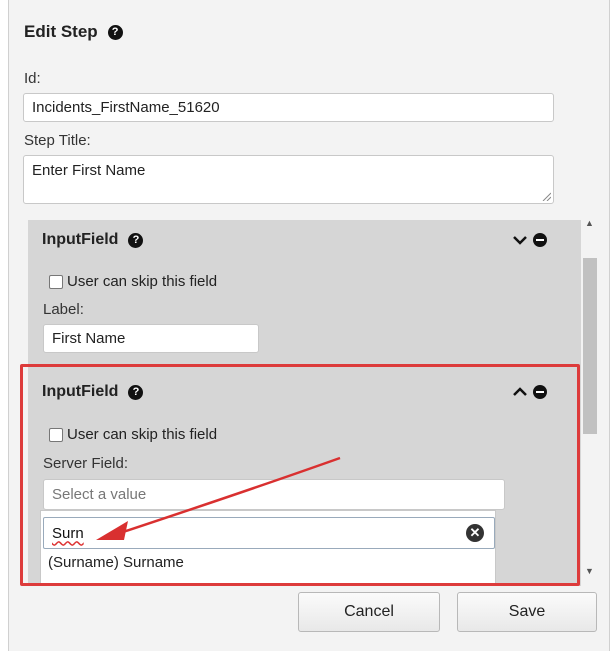  Describe the element at coordinates (288, 107) in the screenshot. I see `id-field: Incidents_FirstName_51620` at that location.